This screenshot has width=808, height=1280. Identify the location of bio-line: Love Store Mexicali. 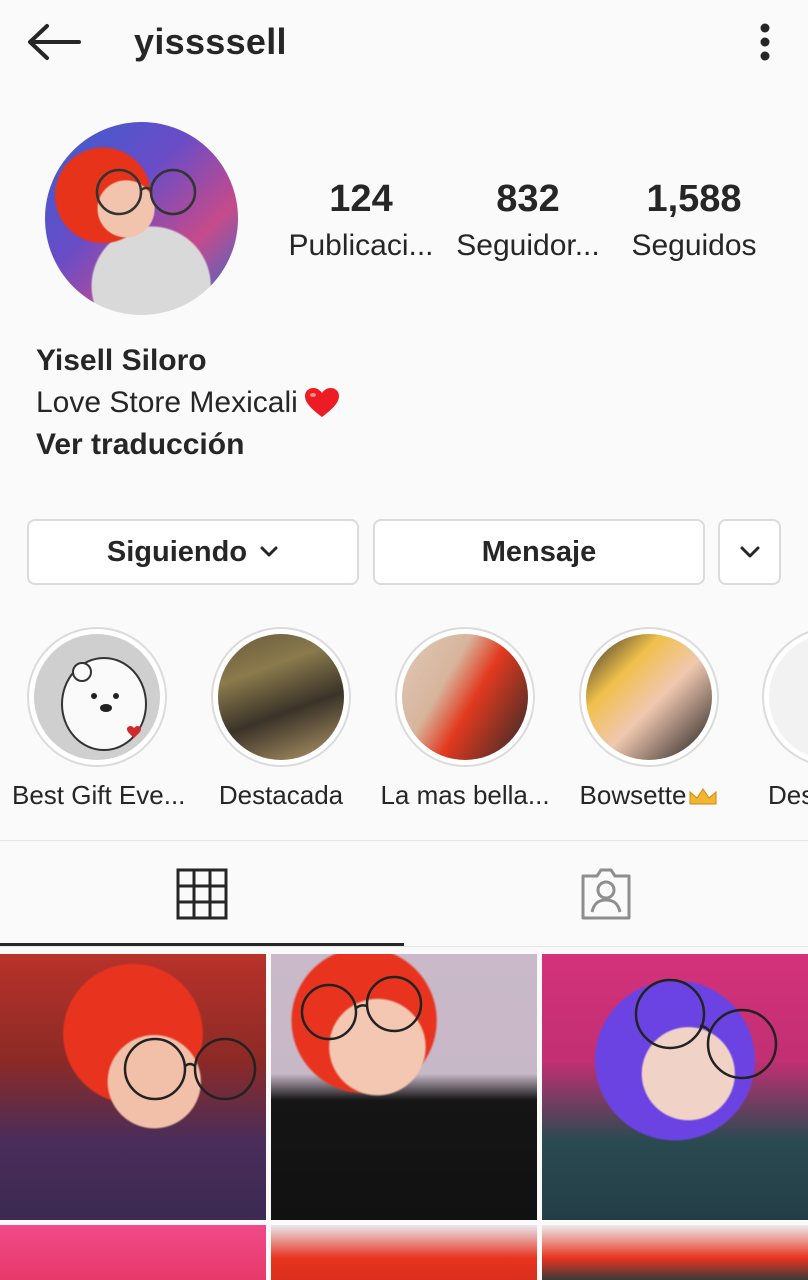
(188, 403).